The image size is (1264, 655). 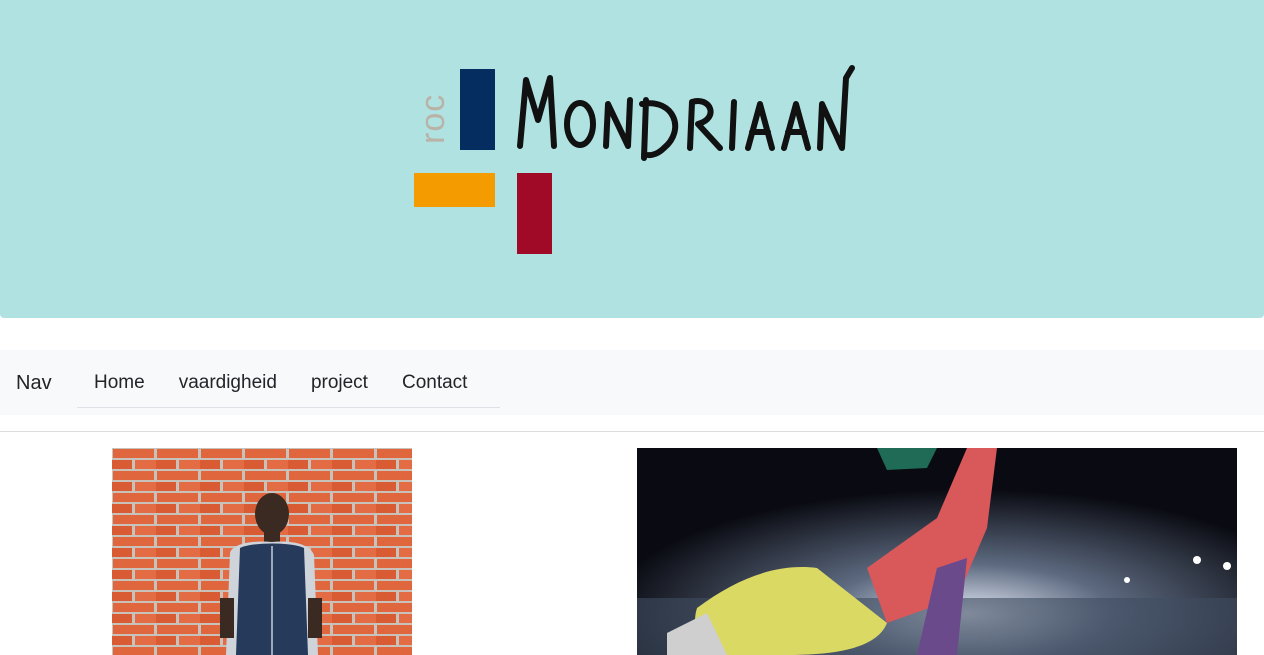 What do you see at coordinates (477, 109) in the screenshot?
I see `logo-blue-block` at bounding box center [477, 109].